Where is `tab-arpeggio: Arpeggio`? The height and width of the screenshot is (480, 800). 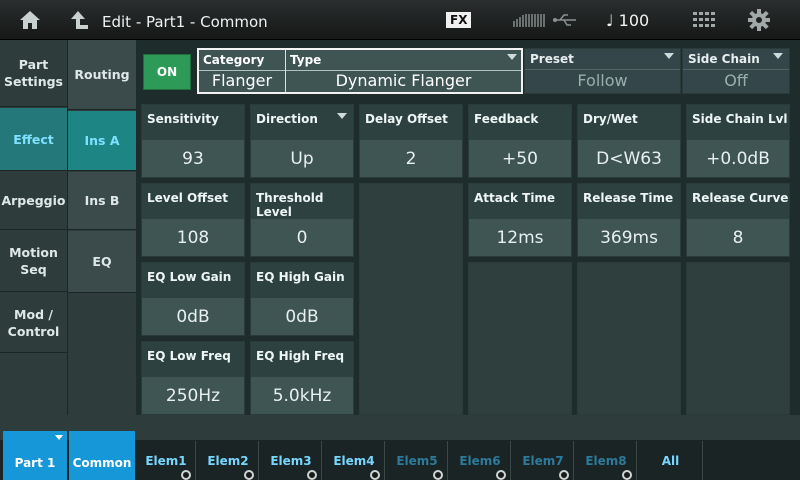
tab-arpeggio: Arpeggio is located at coordinates (33, 201).